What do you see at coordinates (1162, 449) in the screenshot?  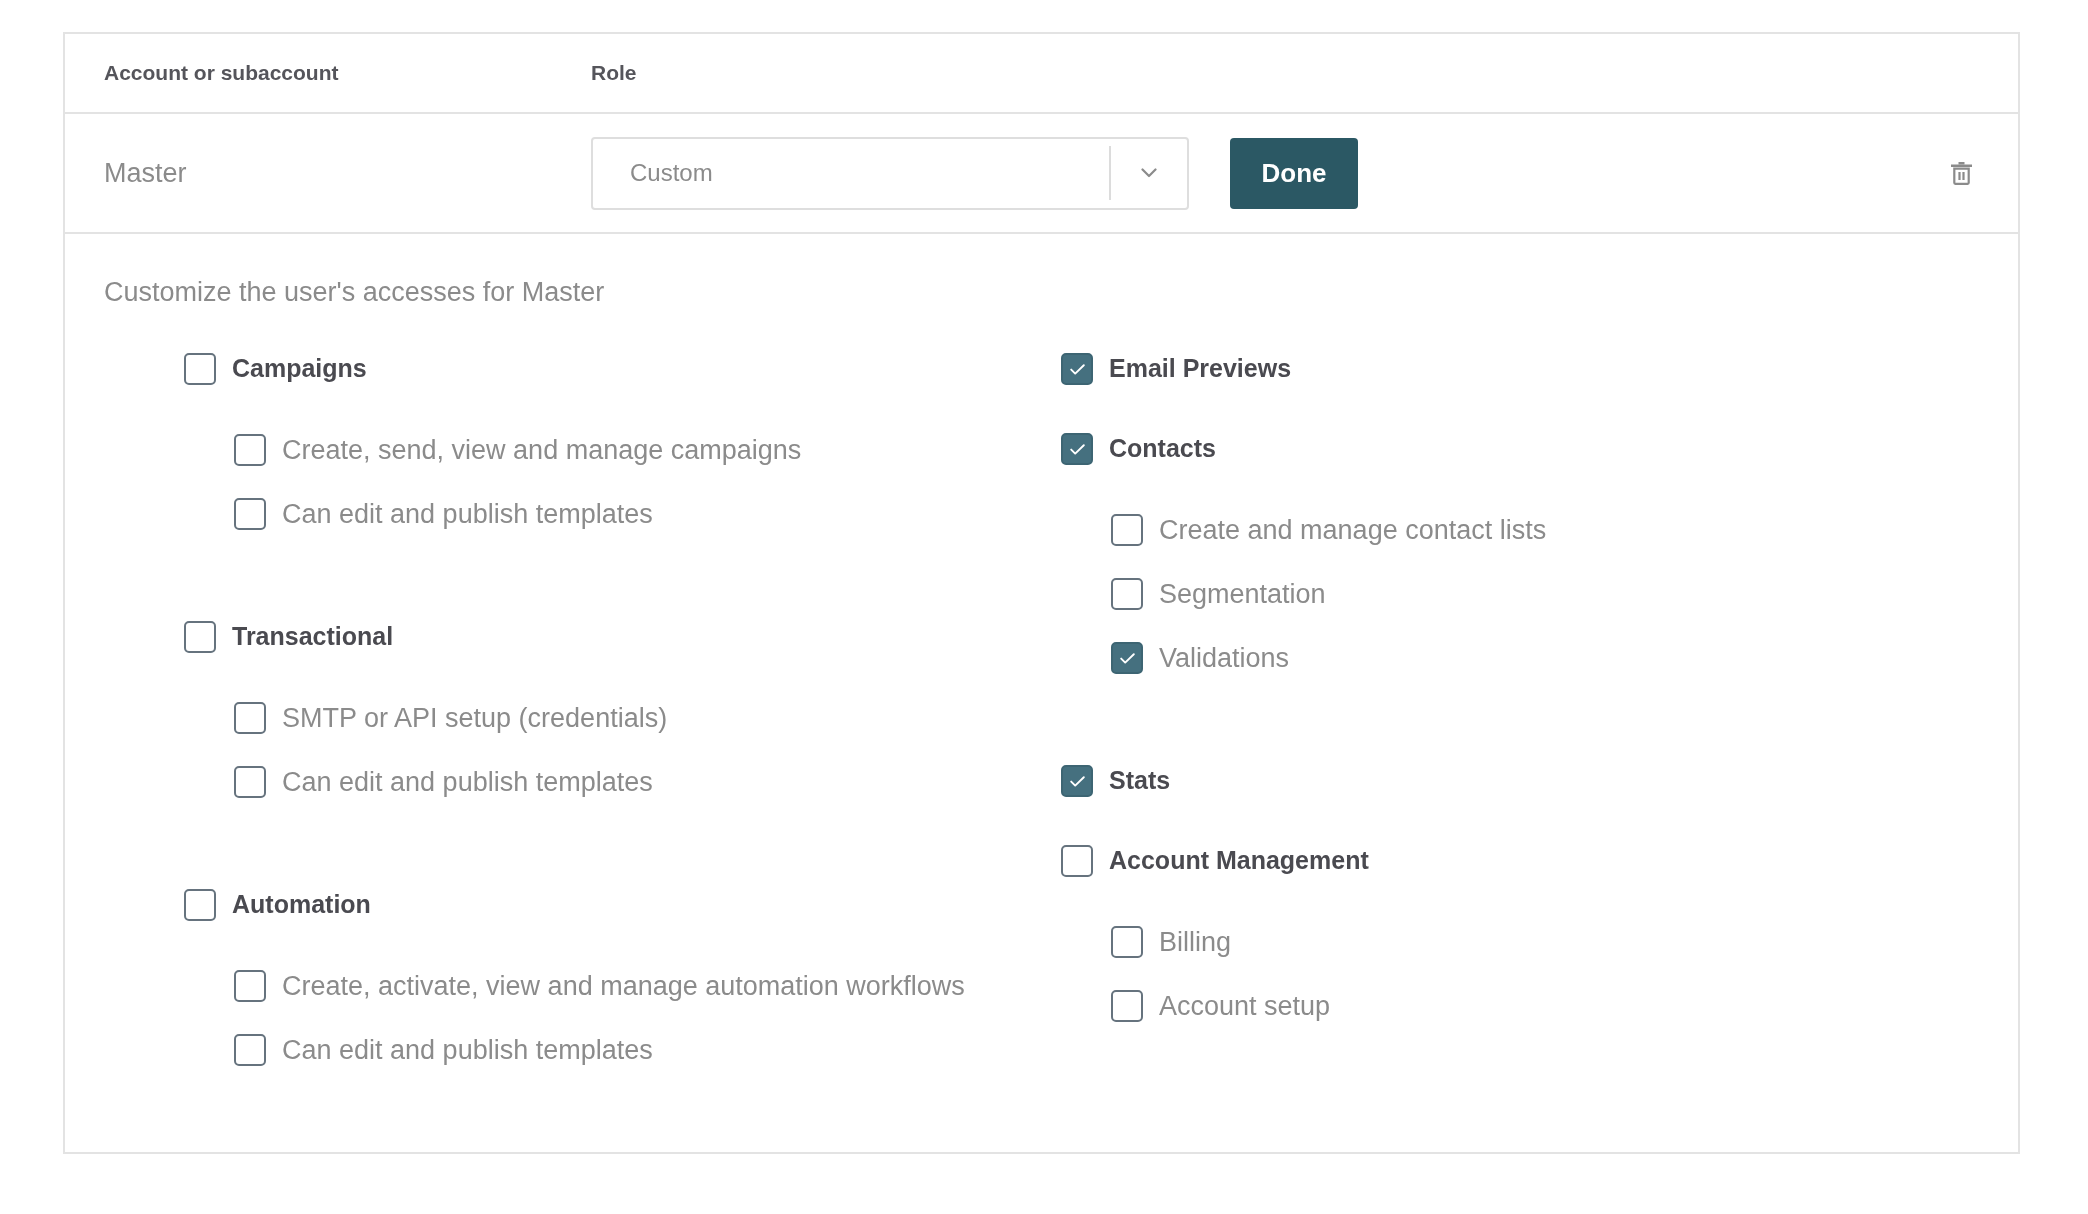 I see `checkbox-label: Contacts` at bounding box center [1162, 449].